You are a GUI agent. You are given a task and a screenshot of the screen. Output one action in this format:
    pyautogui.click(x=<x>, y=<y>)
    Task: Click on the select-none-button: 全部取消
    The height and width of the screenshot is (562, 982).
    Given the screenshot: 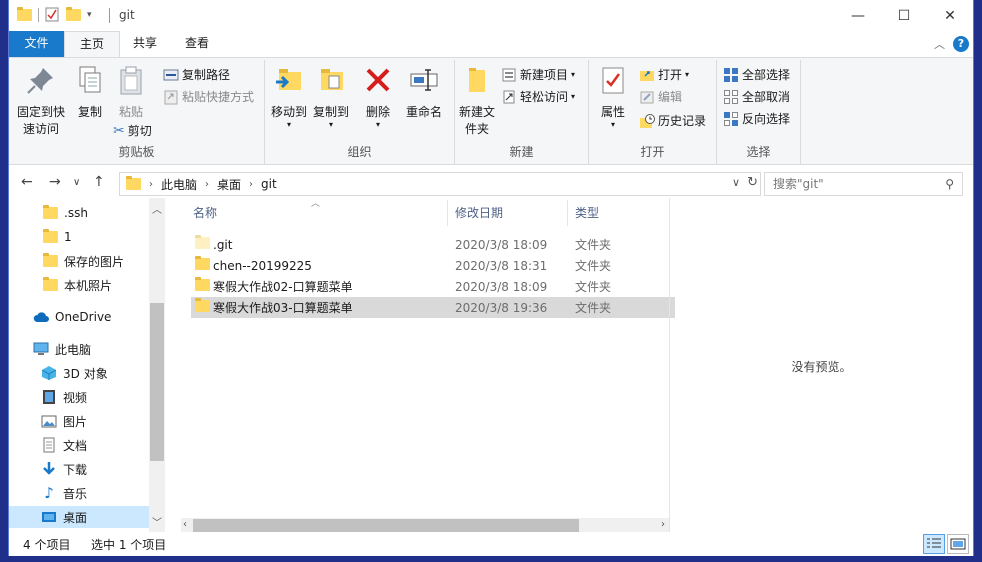 What is the action you would take?
    pyautogui.click(x=756, y=96)
    